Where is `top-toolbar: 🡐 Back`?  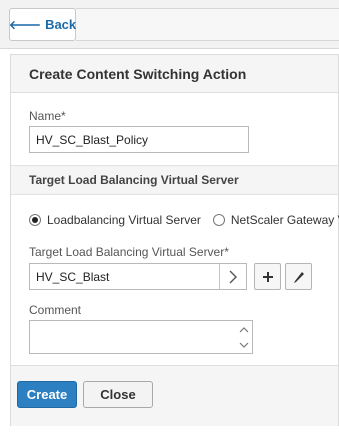
top-toolbar: 🡐 Back is located at coordinates (169, 24).